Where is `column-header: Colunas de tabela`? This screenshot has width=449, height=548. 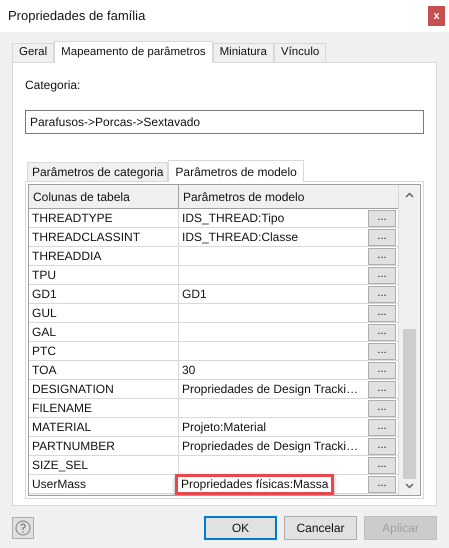
column-header: Colunas de tabela is located at coordinates (104, 196).